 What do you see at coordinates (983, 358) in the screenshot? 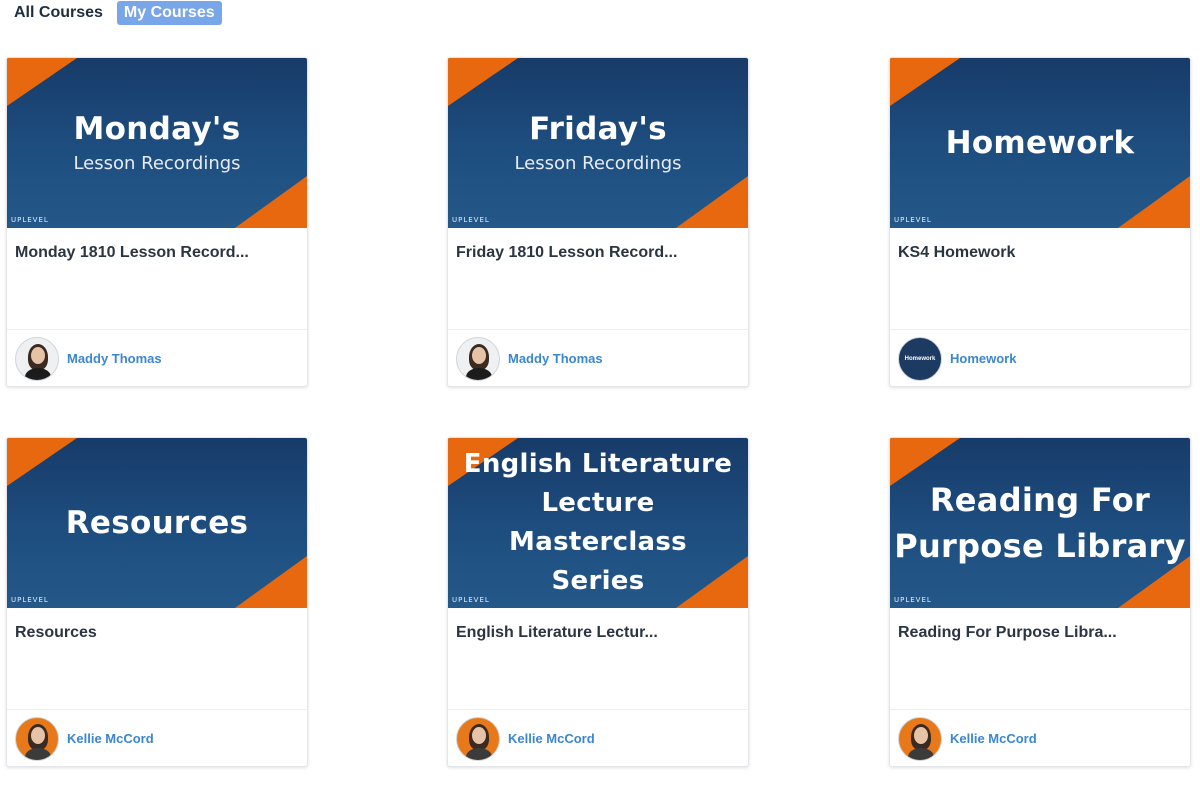
I see `author-link: Homework` at bounding box center [983, 358].